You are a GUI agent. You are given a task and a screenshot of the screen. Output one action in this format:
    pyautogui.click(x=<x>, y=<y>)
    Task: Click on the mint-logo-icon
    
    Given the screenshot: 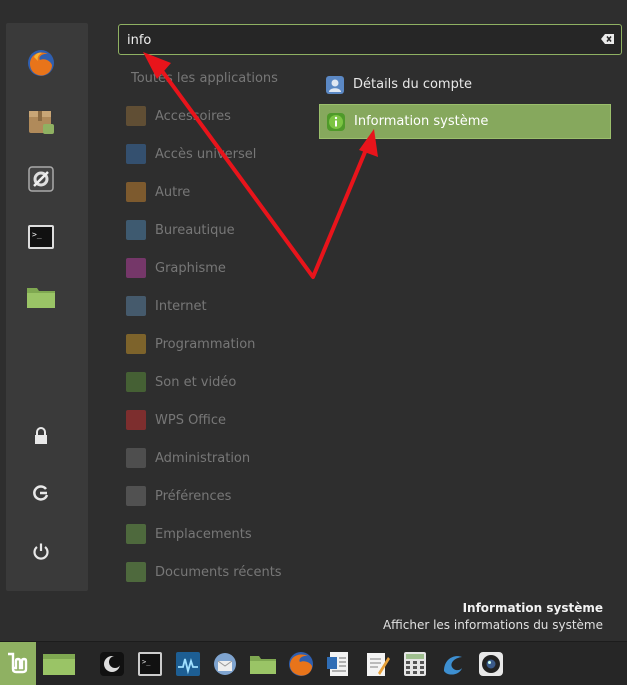 What is the action you would take?
    pyautogui.click(x=18, y=663)
    